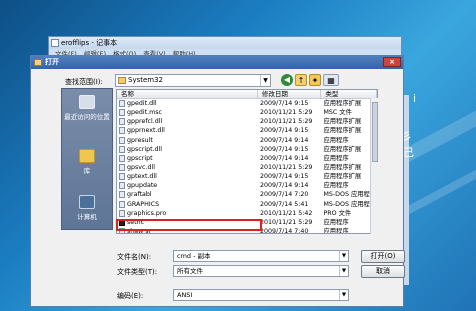  I want to click on file-row: GRAPHICS 2009/7/14 5:41 MS-DOS 应用程序, so click(247, 204).